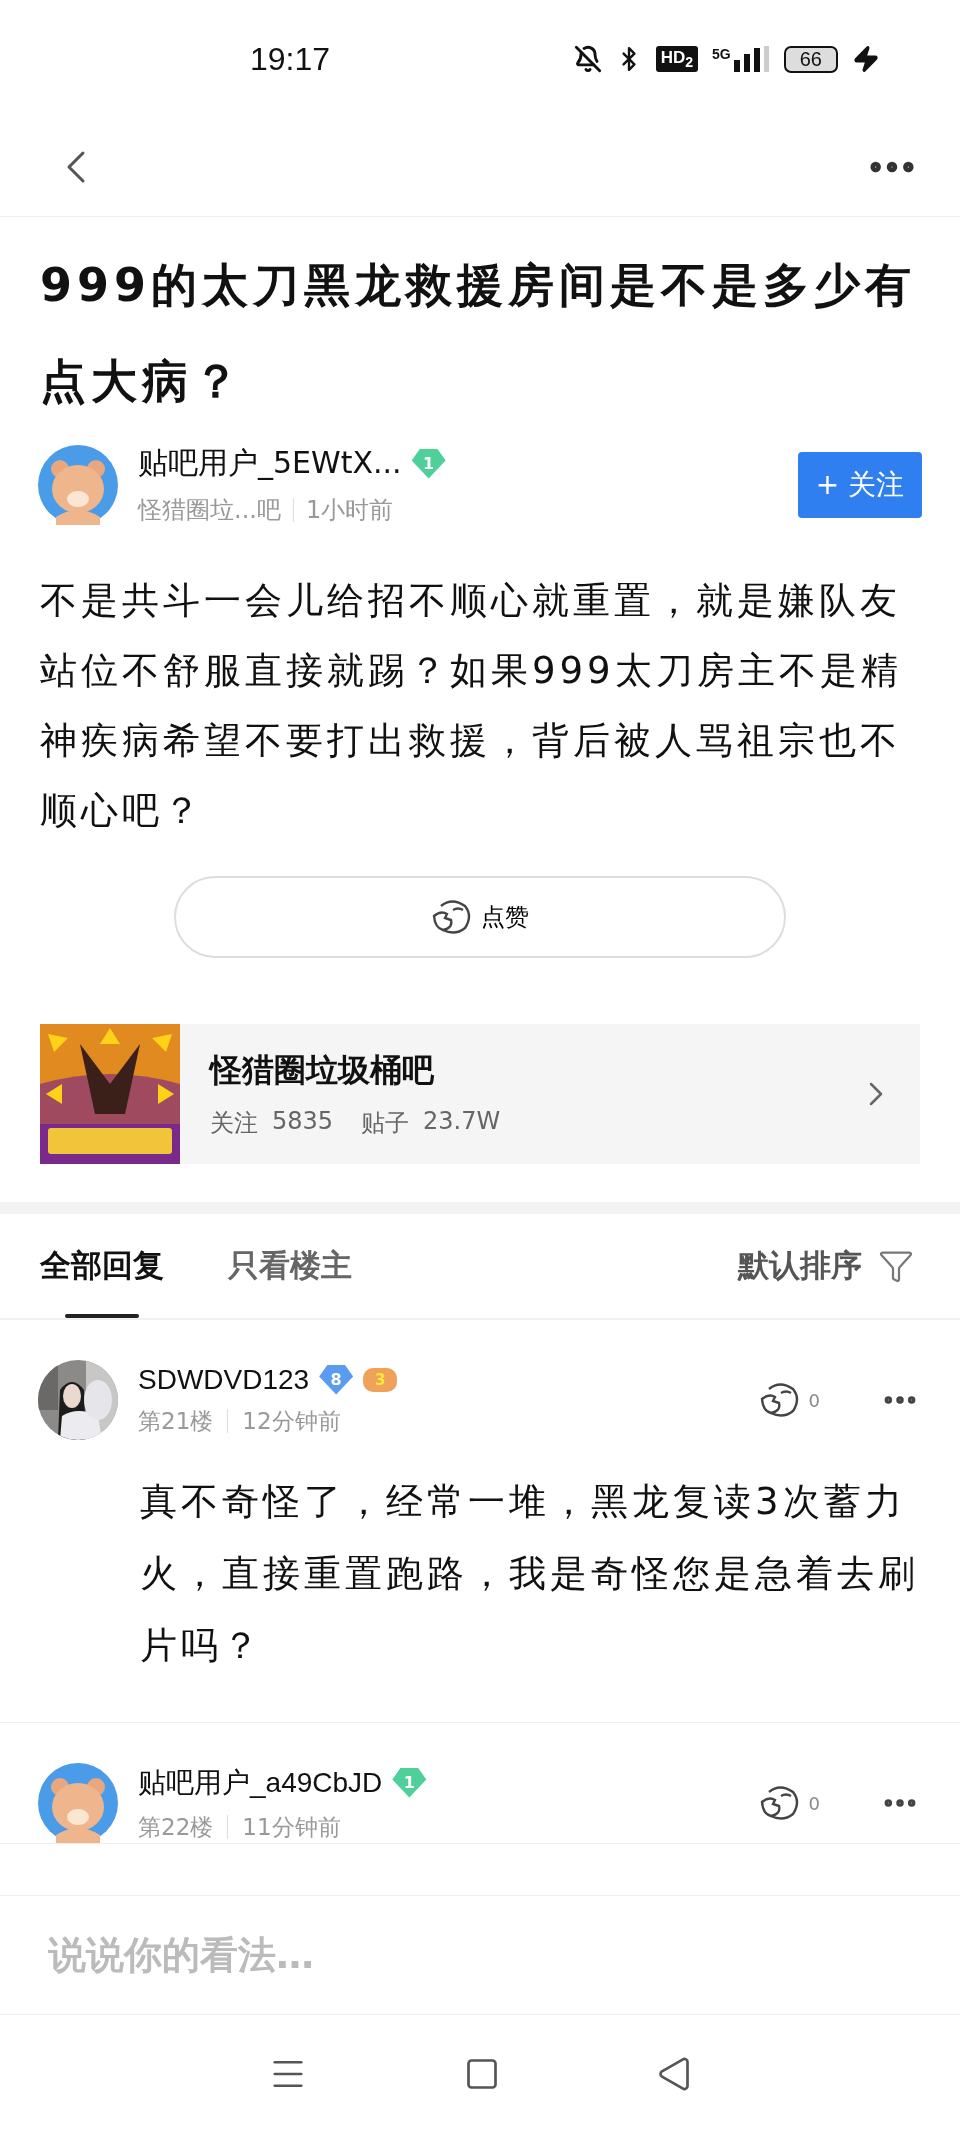 The width and height of the screenshot is (960, 2133). I want to click on signal-icon, so click(751, 59).